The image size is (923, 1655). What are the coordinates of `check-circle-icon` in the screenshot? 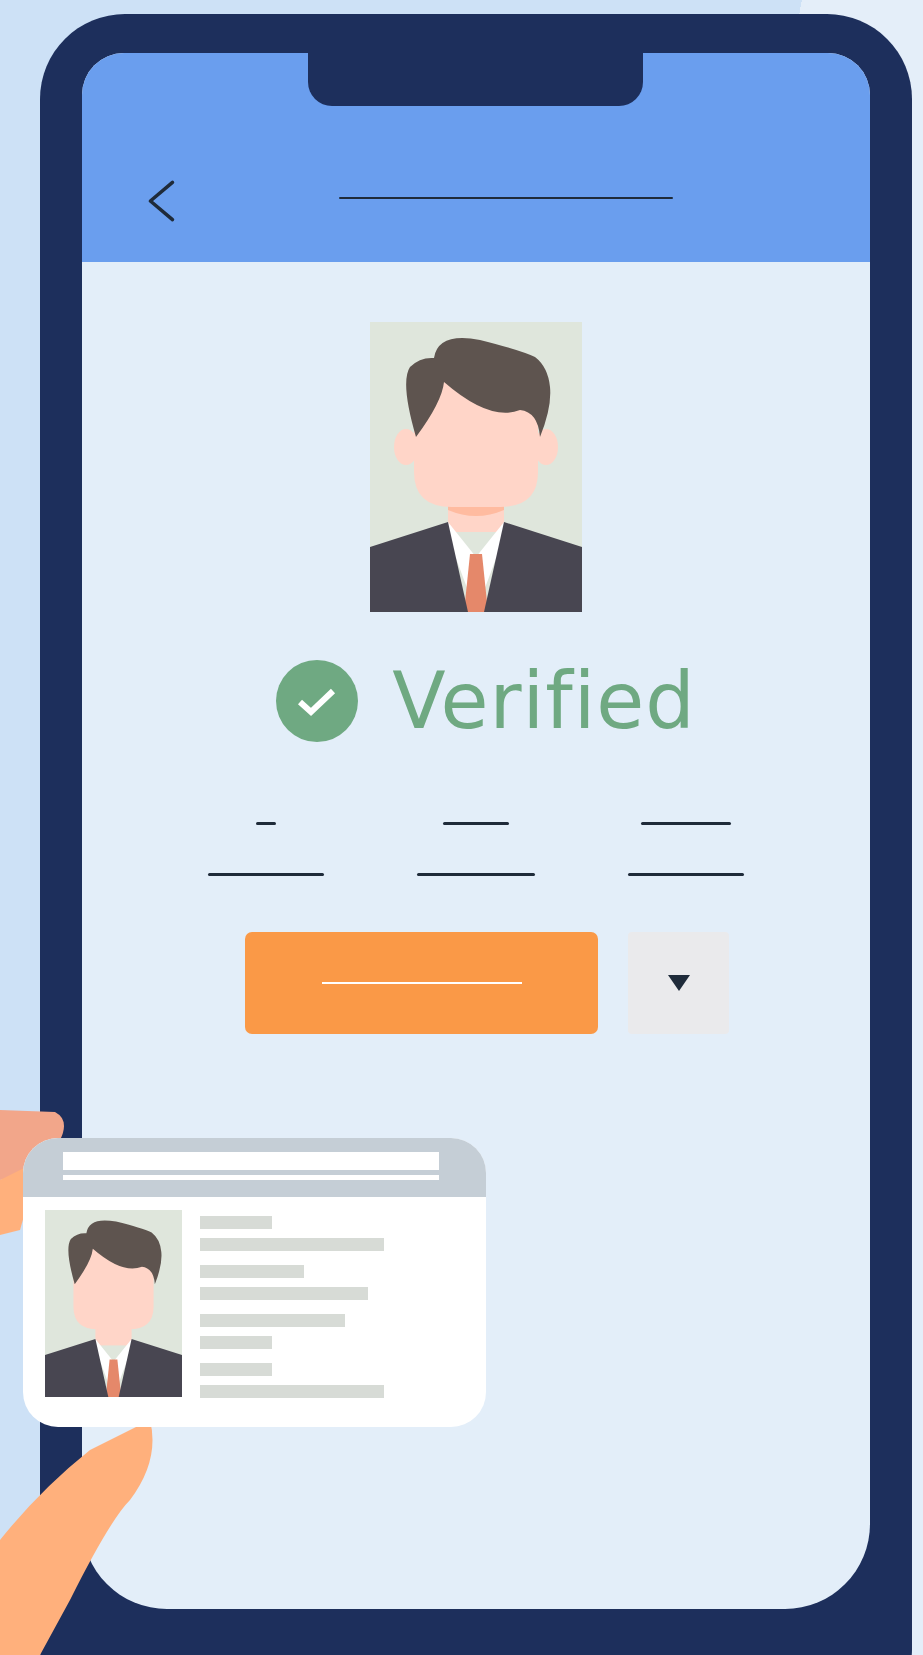 It's located at (317, 701).